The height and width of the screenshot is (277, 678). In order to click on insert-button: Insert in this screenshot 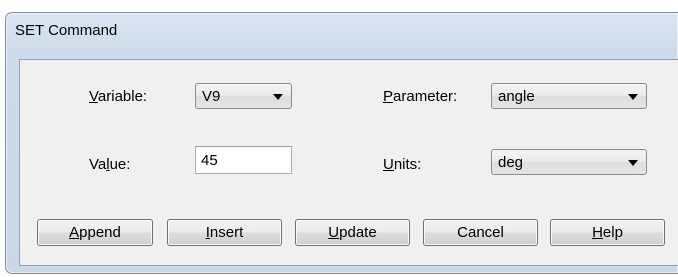, I will do `click(224, 232)`.